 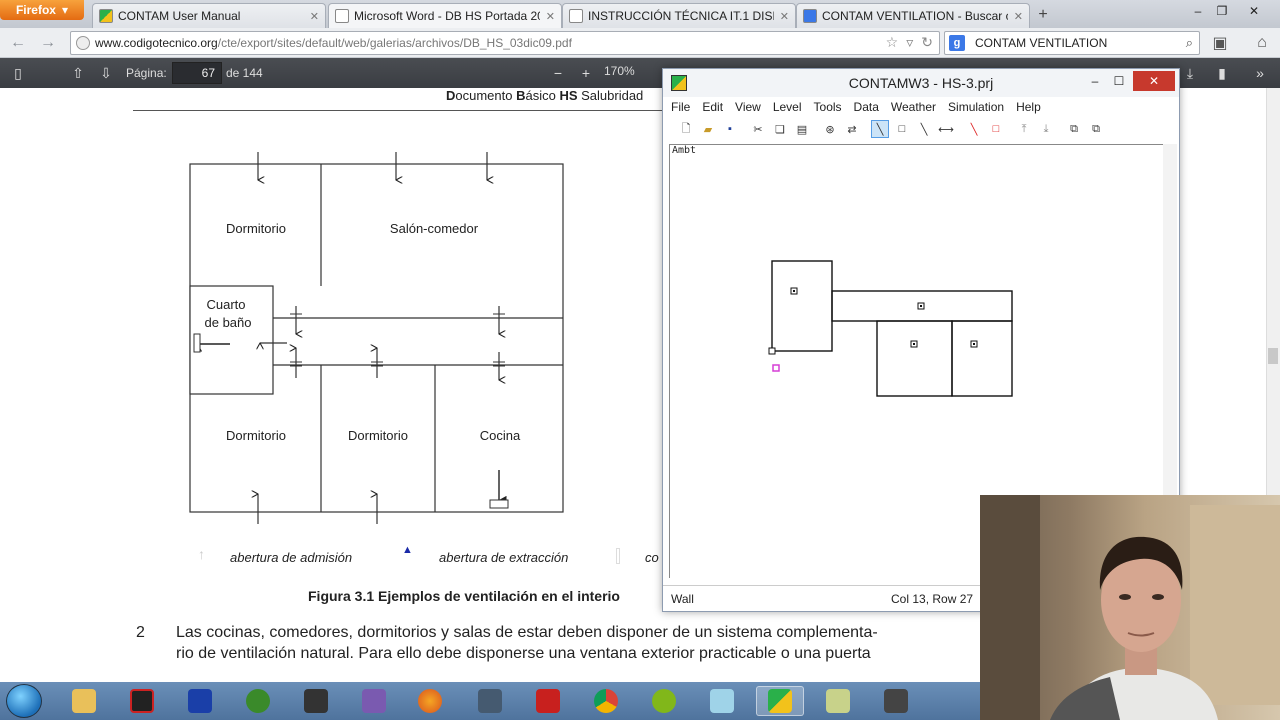 What do you see at coordinates (976, 107) in the screenshot?
I see `menu-simulation: Simulation` at bounding box center [976, 107].